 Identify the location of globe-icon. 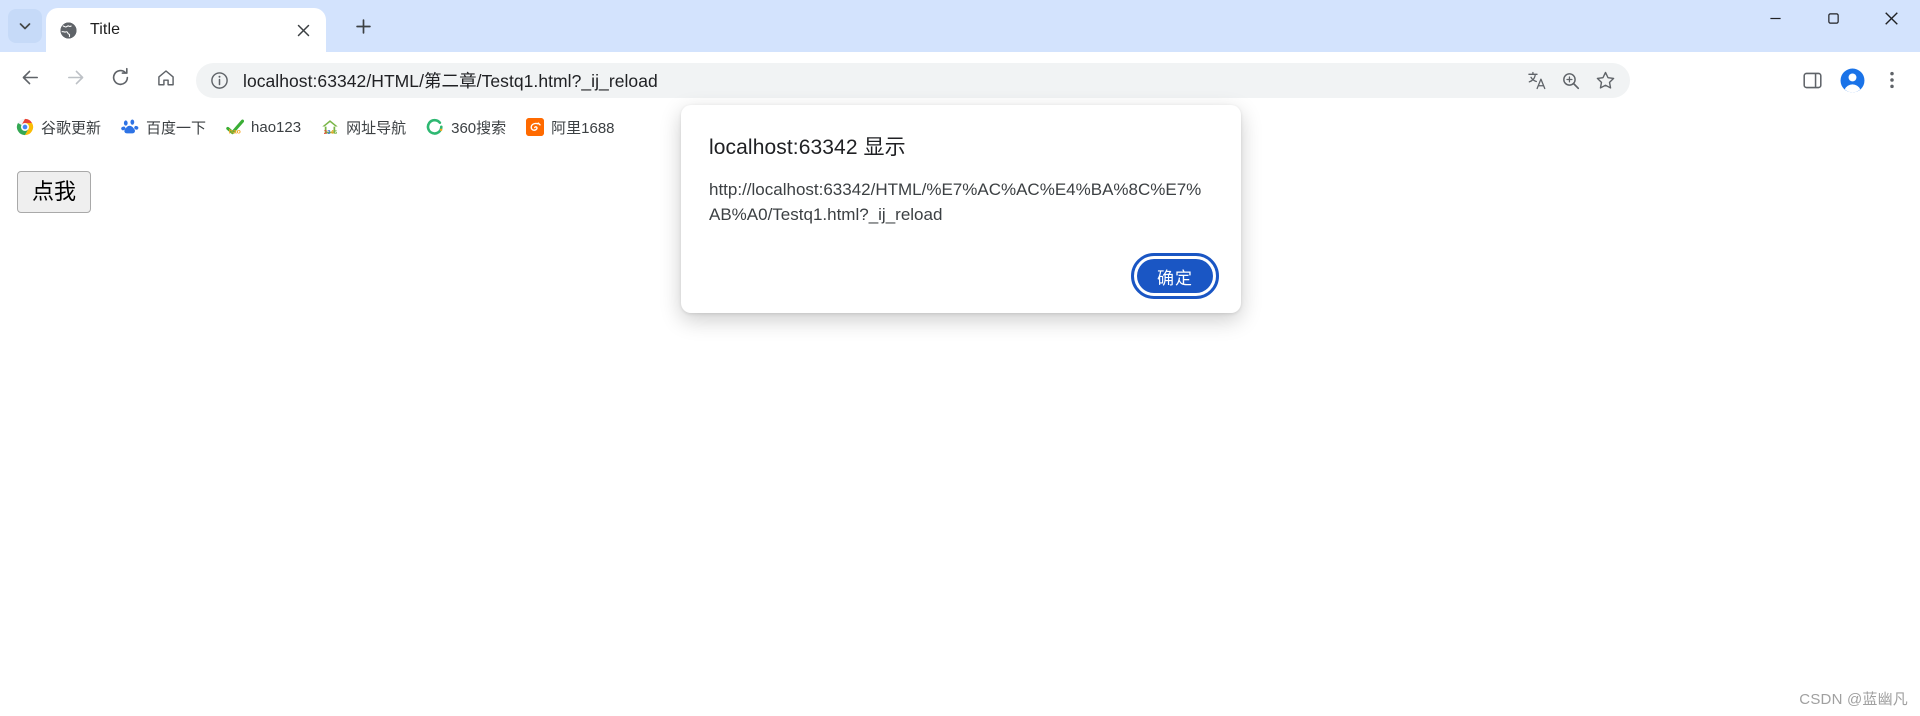
(68, 30).